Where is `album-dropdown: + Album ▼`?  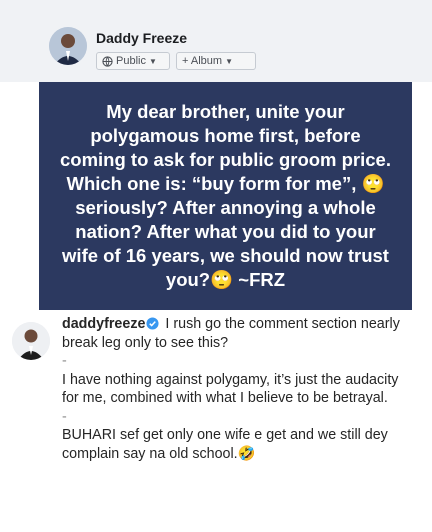
album-dropdown: + Album ▼ is located at coordinates (216, 61).